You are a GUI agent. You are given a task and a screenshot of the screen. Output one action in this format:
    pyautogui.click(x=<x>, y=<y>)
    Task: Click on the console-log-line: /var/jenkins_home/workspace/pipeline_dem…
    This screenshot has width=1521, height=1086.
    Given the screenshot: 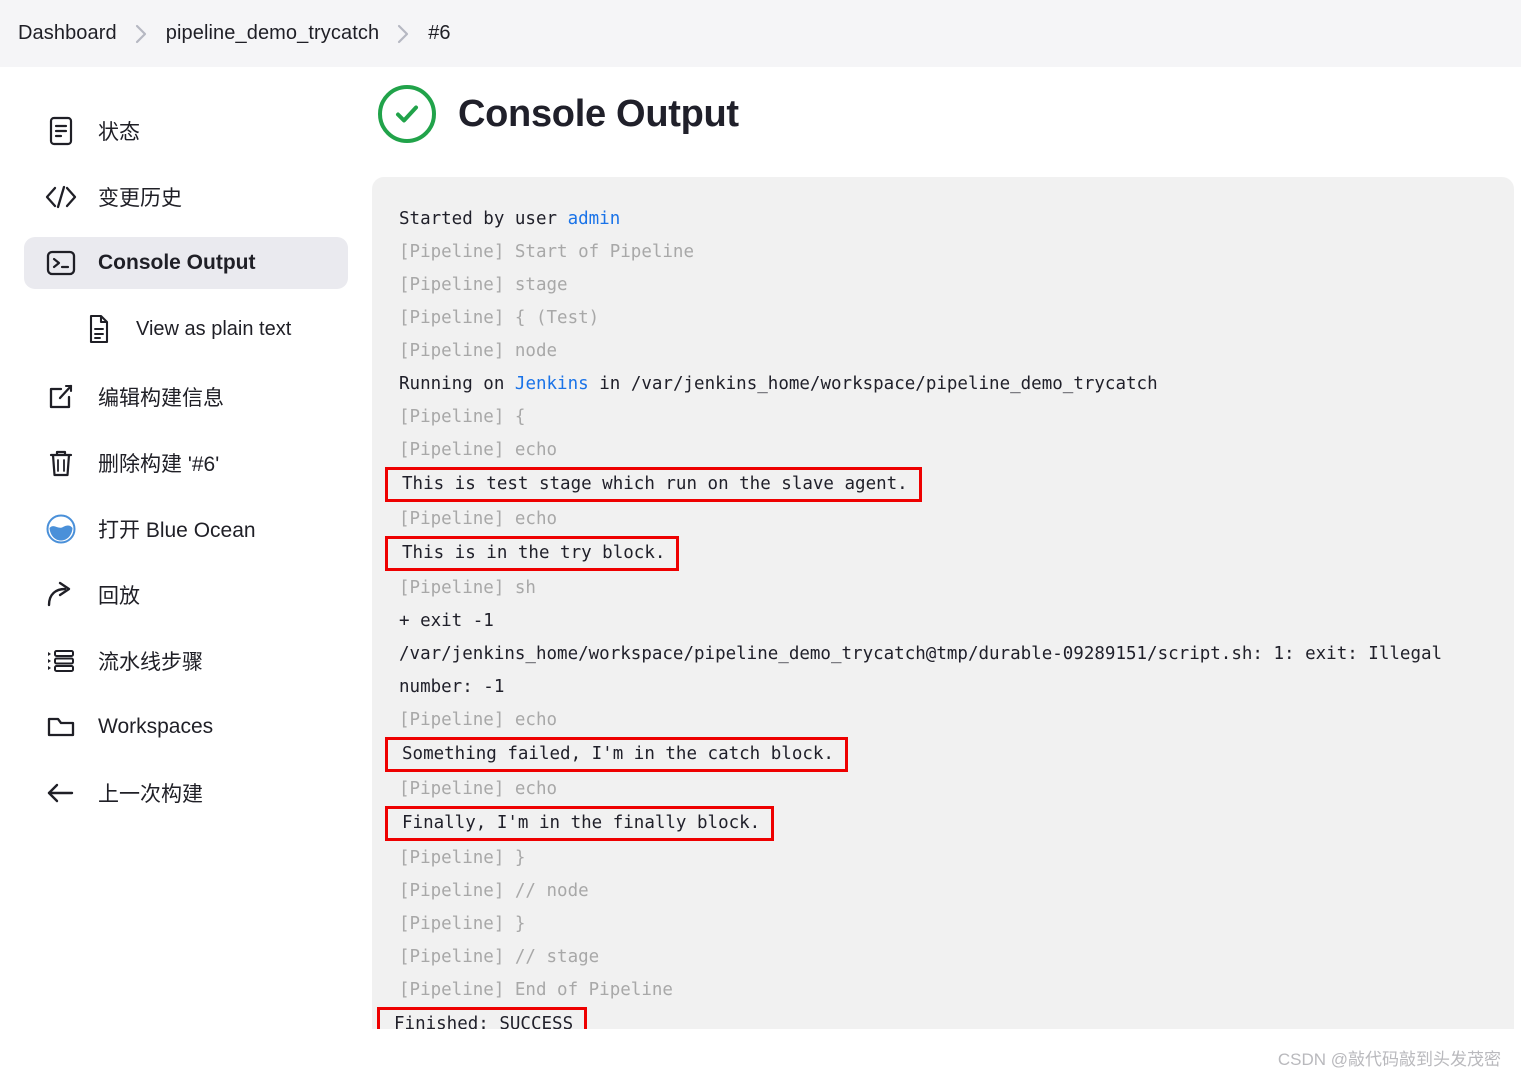 What is the action you would take?
    pyautogui.click(x=921, y=654)
    